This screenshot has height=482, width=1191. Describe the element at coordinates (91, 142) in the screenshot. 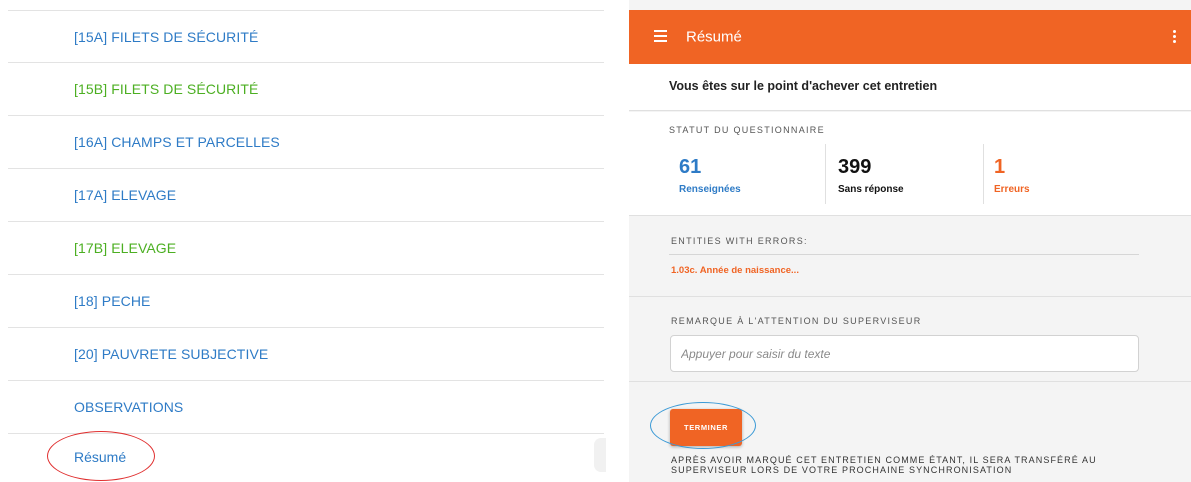

I see `section-code: [16A]` at that location.